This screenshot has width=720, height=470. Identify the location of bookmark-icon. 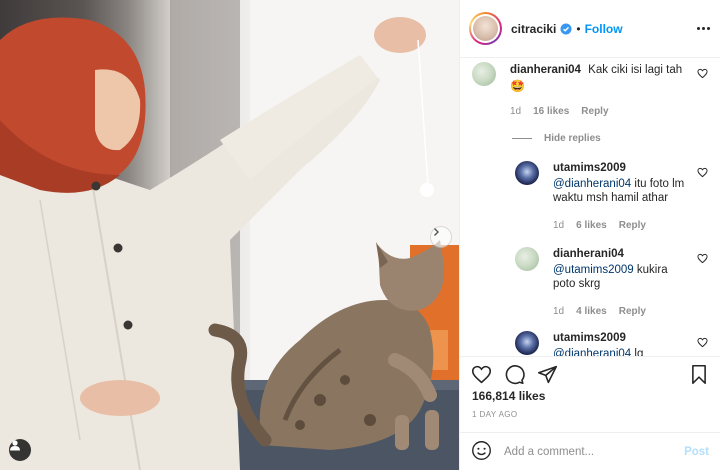
(699, 374).